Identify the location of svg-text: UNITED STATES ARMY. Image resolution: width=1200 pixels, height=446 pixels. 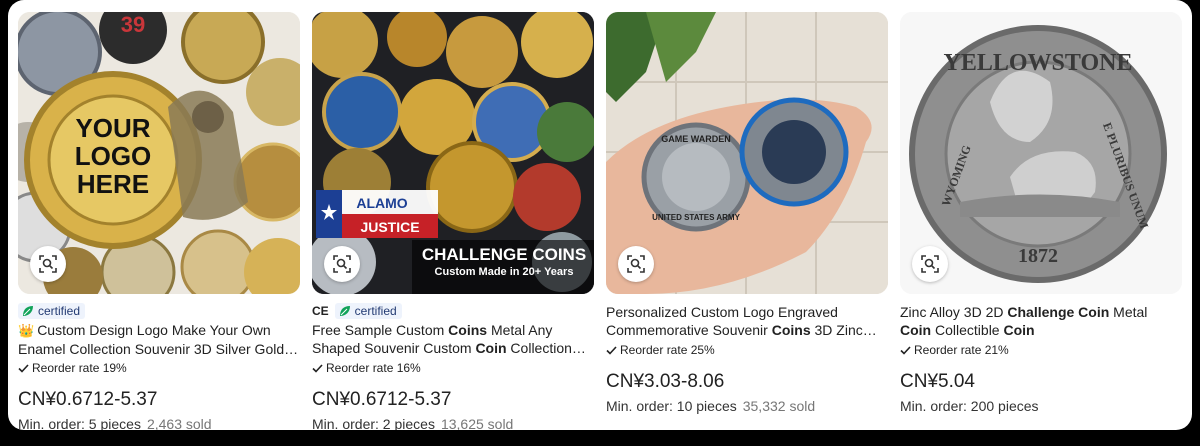
(696, 217).